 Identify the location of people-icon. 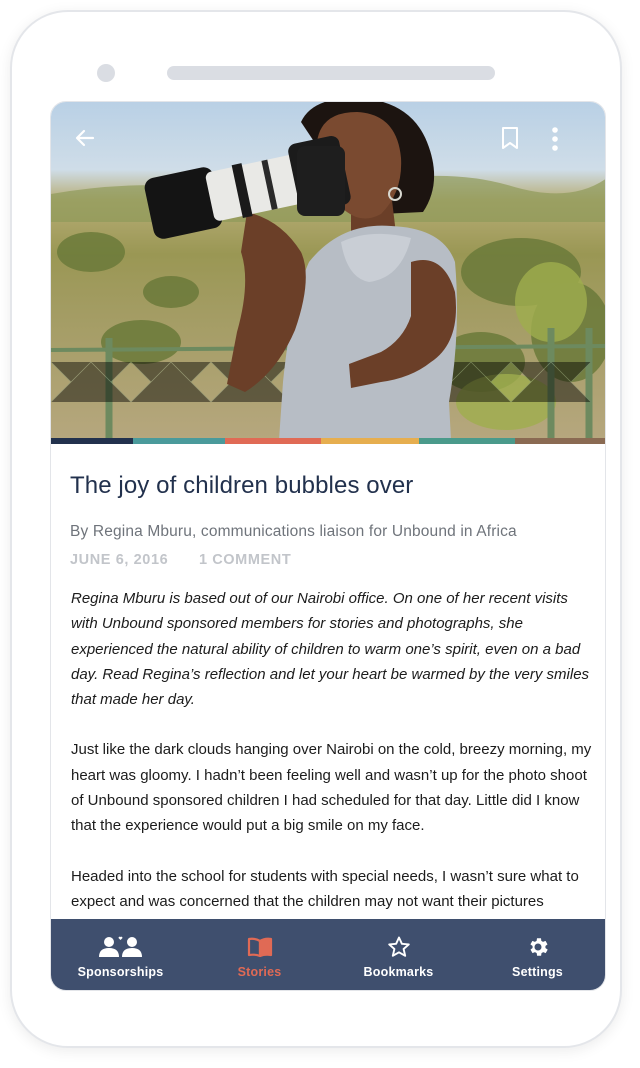
(121, 947).